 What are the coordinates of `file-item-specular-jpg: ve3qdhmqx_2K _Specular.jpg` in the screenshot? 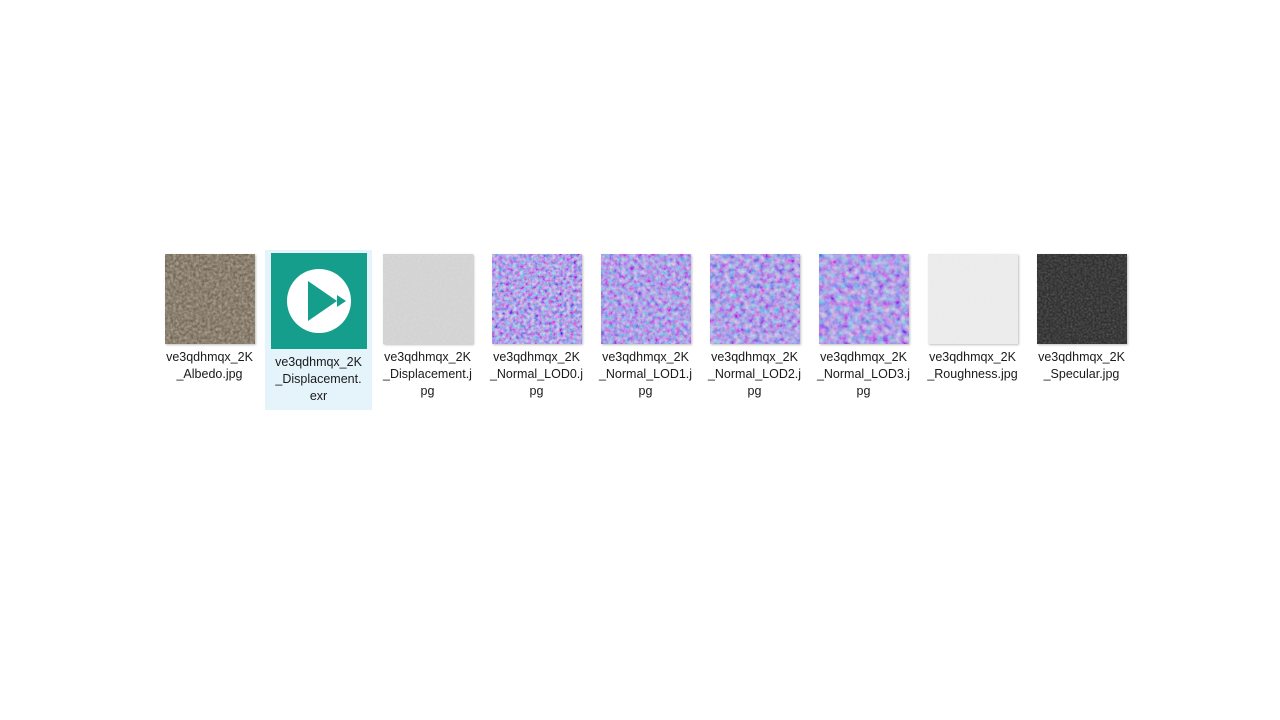 It's located at (1081, 319).